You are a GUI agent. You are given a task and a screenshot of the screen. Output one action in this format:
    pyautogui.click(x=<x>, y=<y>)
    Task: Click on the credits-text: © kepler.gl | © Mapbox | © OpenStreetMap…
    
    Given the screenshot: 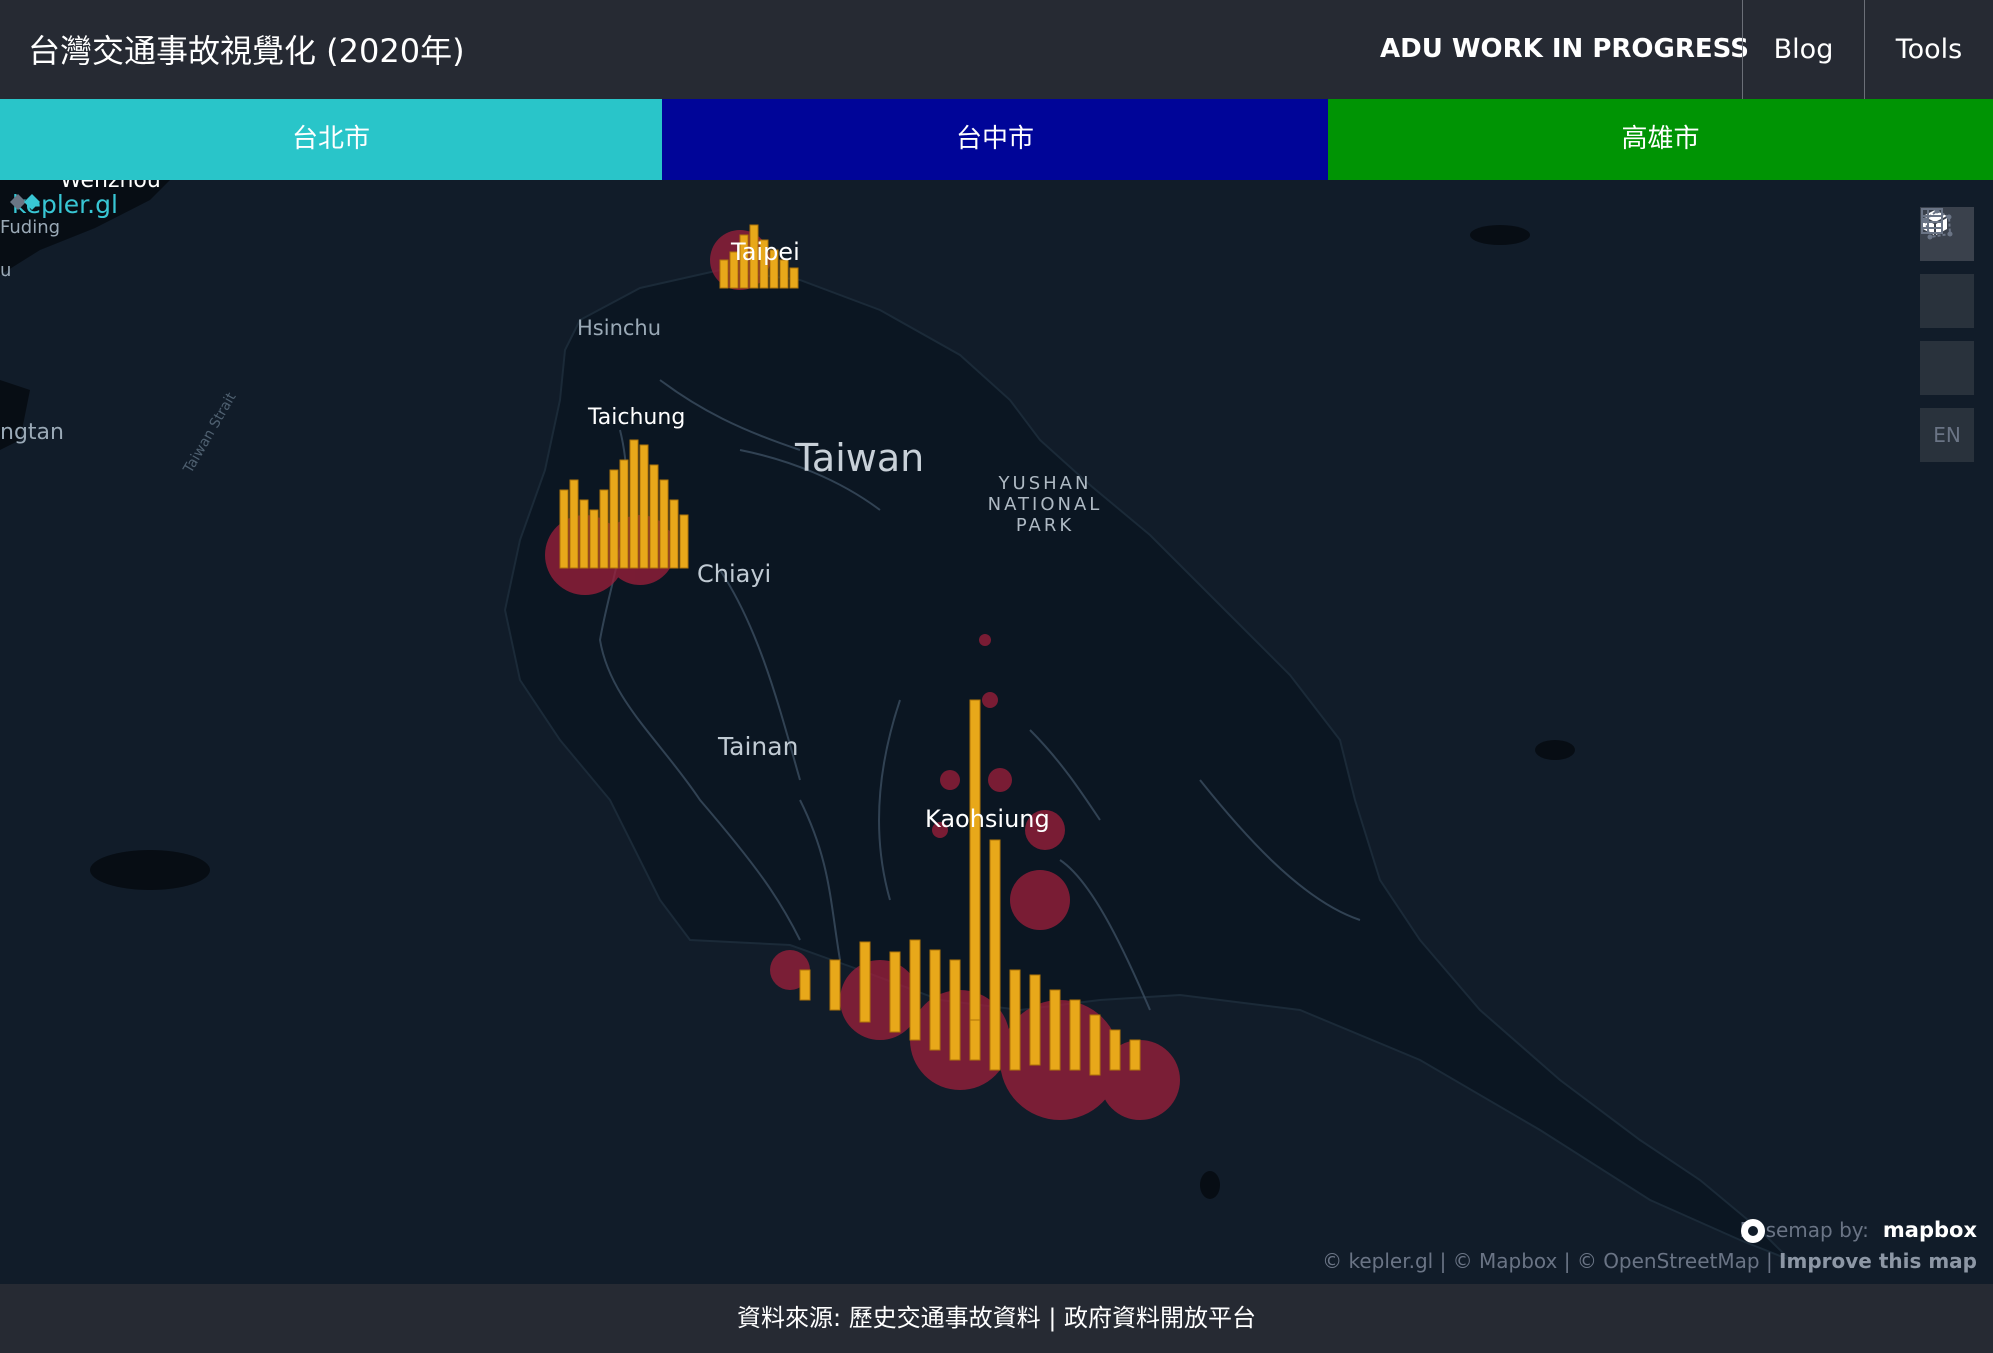 What is the action you would take?
    pyautogui.click(x=1551, y=1261)
    